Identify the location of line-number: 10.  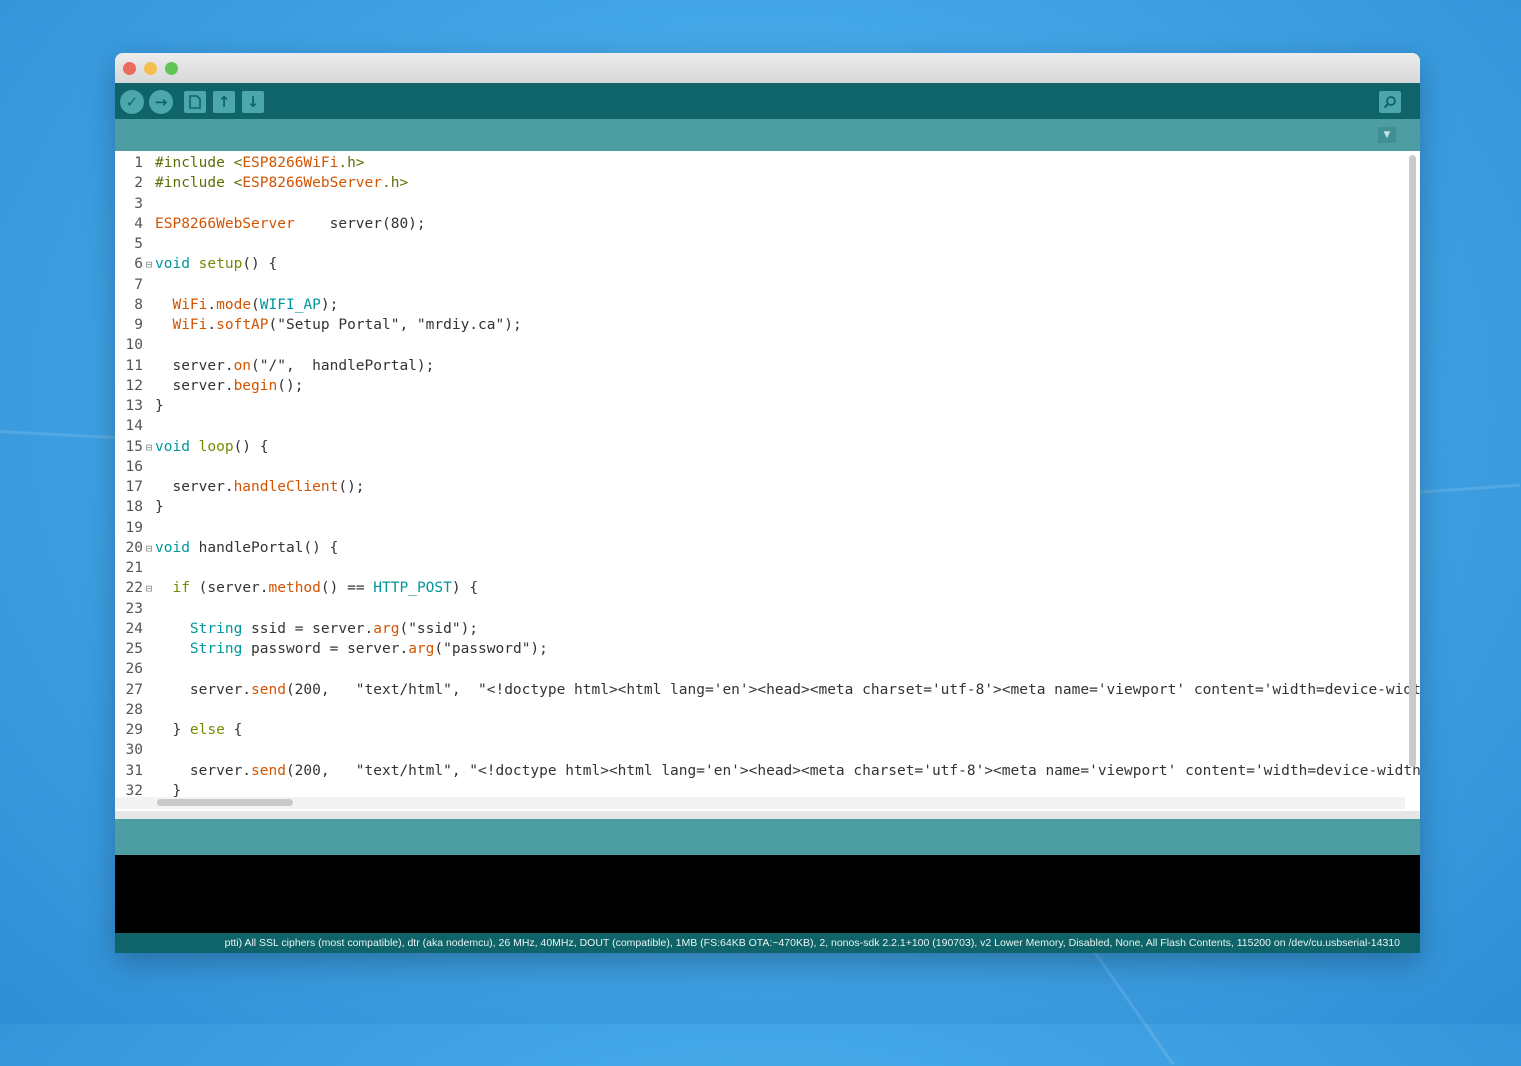
(134, 345).